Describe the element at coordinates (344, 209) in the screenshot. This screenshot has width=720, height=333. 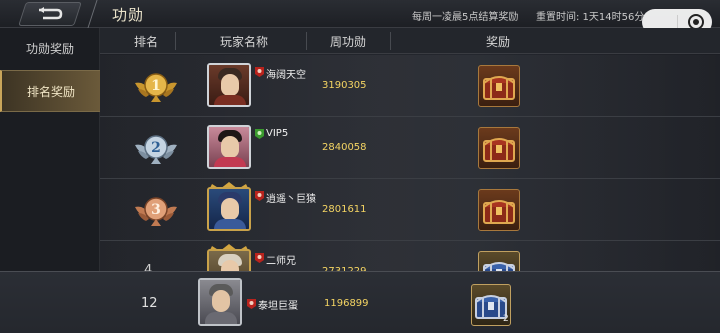
I see `weekly-merit: 2801611` at that location.